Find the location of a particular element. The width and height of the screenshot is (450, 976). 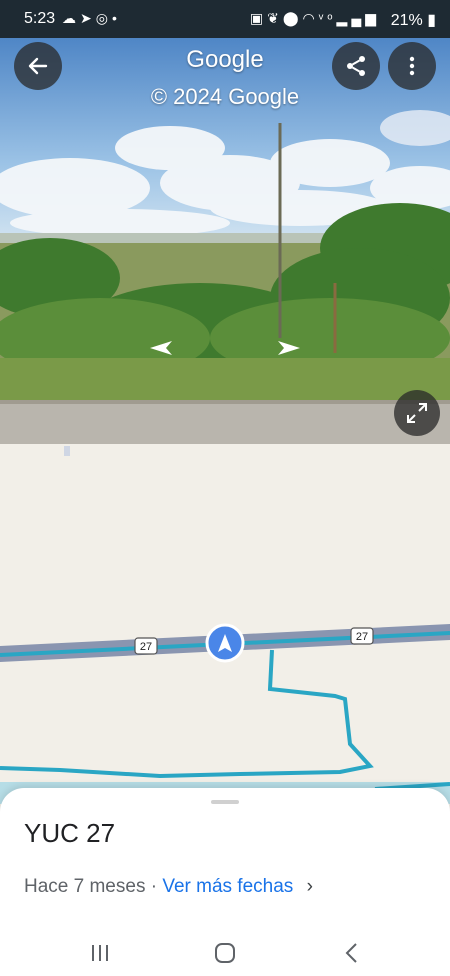

sim-icon: ▣ is located at coordinates (258, 18).